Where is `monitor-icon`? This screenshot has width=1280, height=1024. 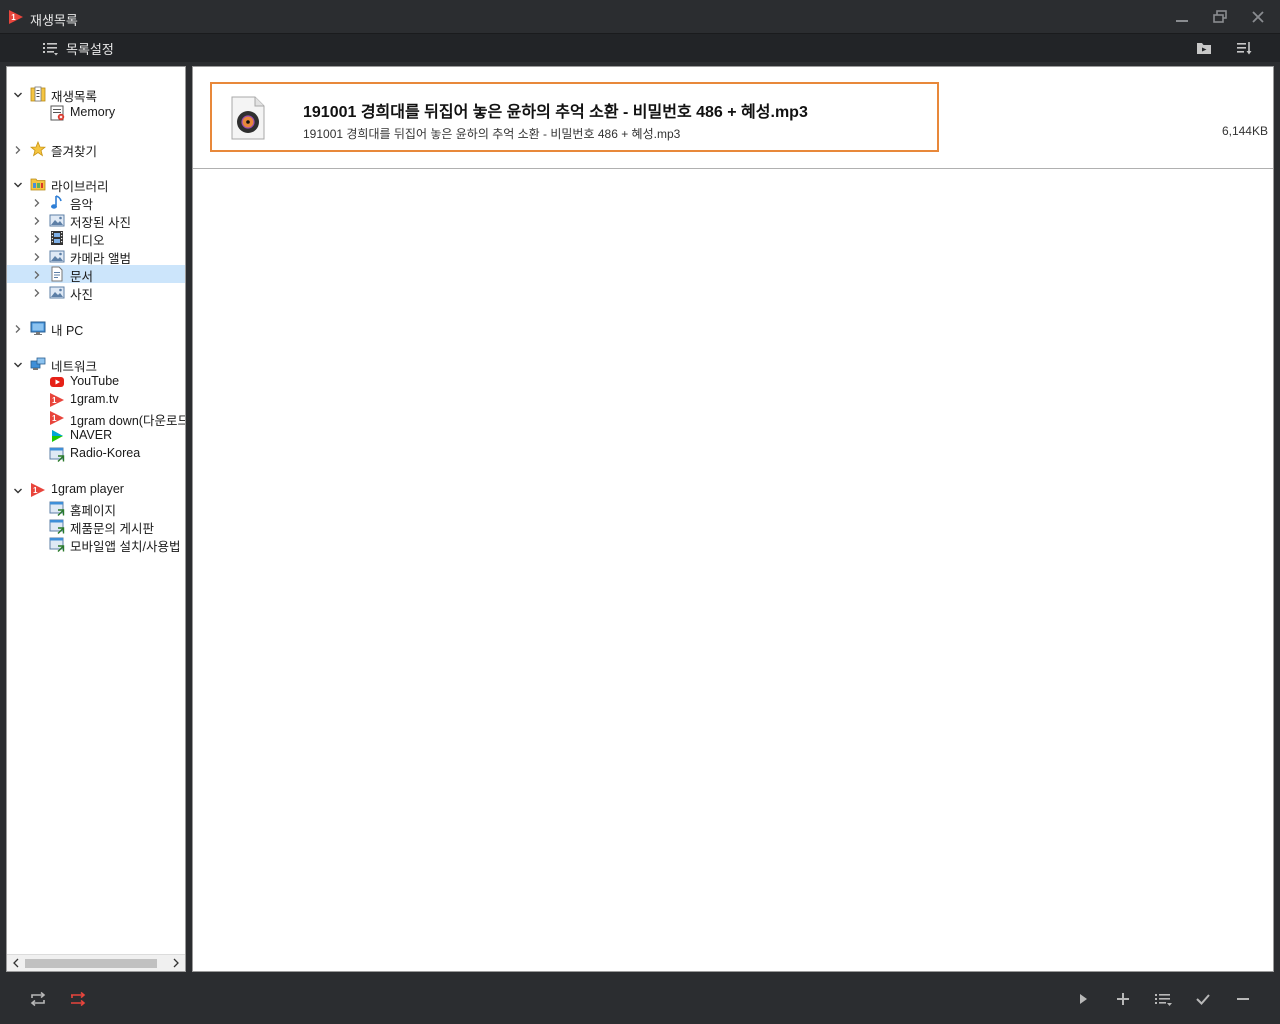 monitor-icon is located at coordinates (38, 328).